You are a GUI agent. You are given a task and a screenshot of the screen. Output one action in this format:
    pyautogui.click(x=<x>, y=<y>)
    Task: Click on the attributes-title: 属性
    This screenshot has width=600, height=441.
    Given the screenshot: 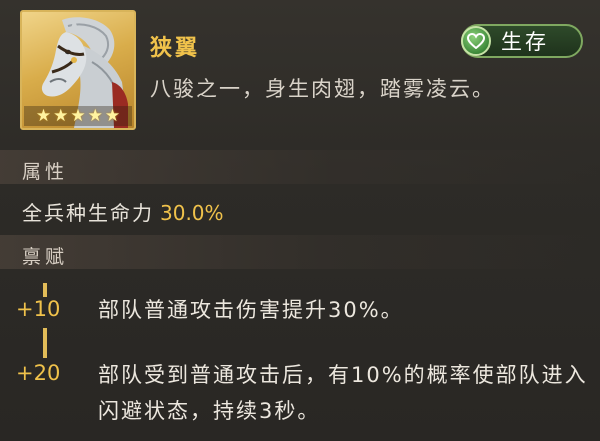 What is the action you would take?
    pyautogui.click(x=45, y=172)
    